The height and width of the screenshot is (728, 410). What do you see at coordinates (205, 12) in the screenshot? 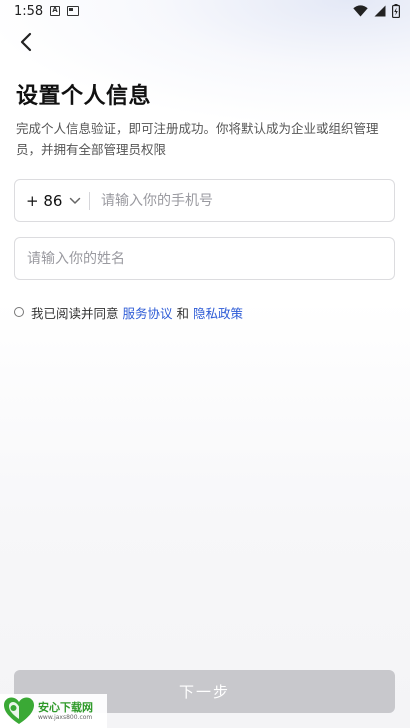
I see `status-bar: 1:58 A` at bounding box center [205, 12].